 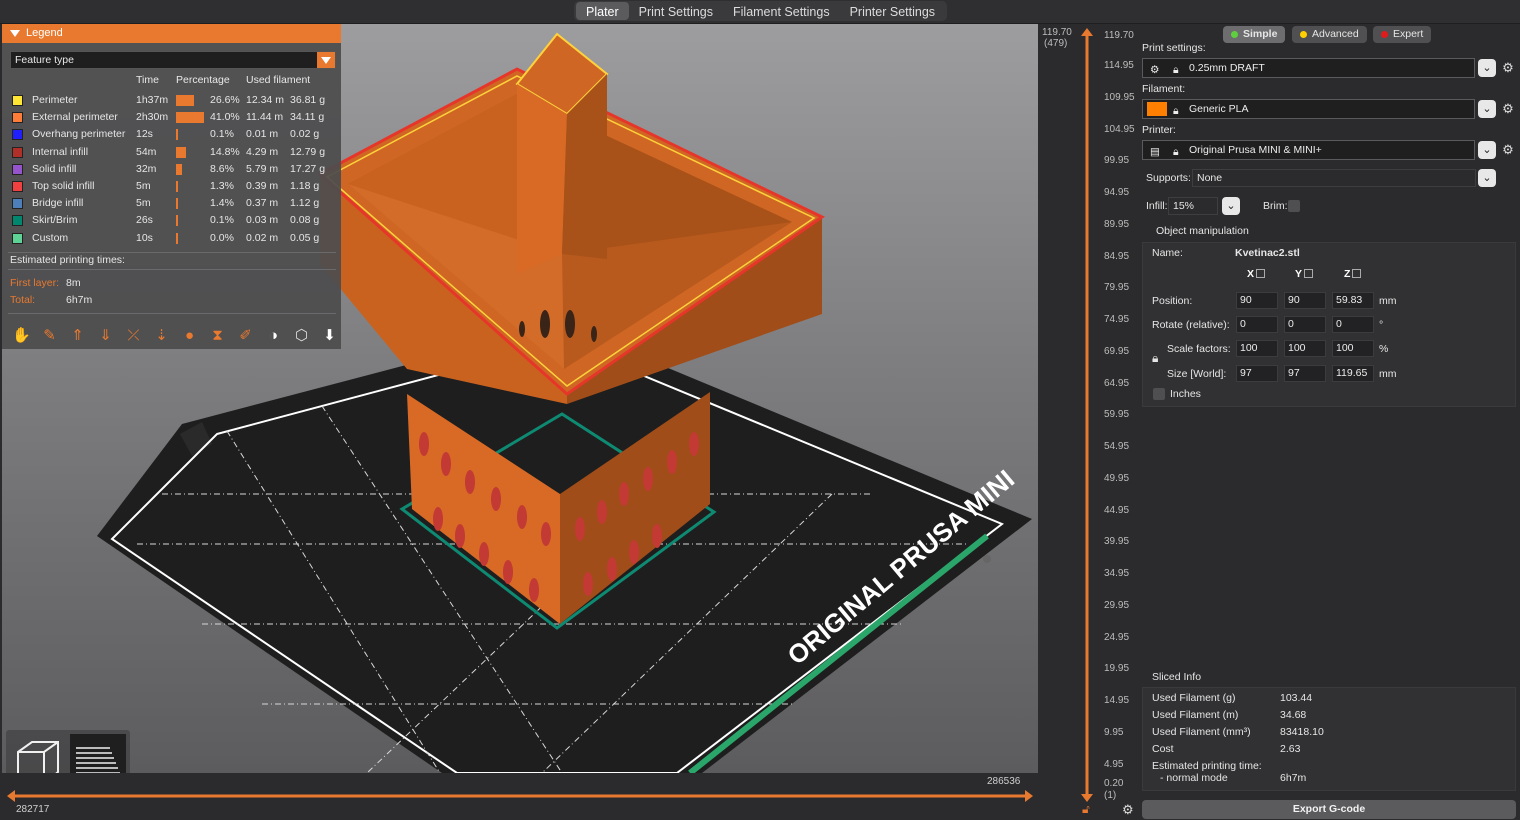 What do you see at coordinates (326, 60) in the screenshot?
I see `chevron-down-icon` at bounding box center [326, 60].